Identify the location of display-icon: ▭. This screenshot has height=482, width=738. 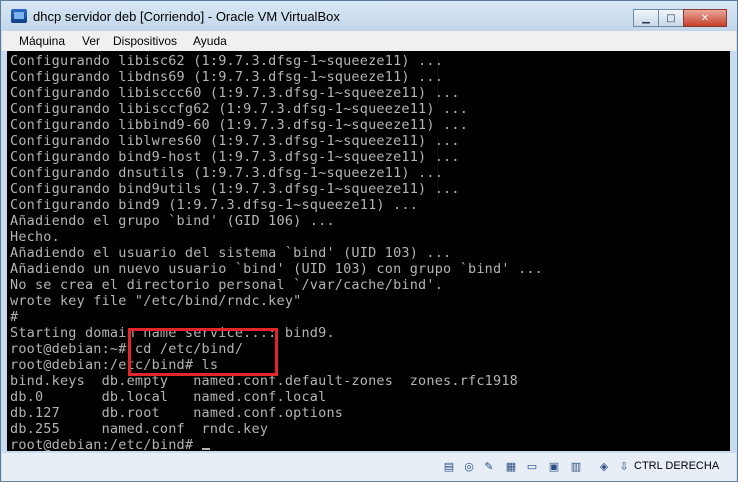
(532, 466).